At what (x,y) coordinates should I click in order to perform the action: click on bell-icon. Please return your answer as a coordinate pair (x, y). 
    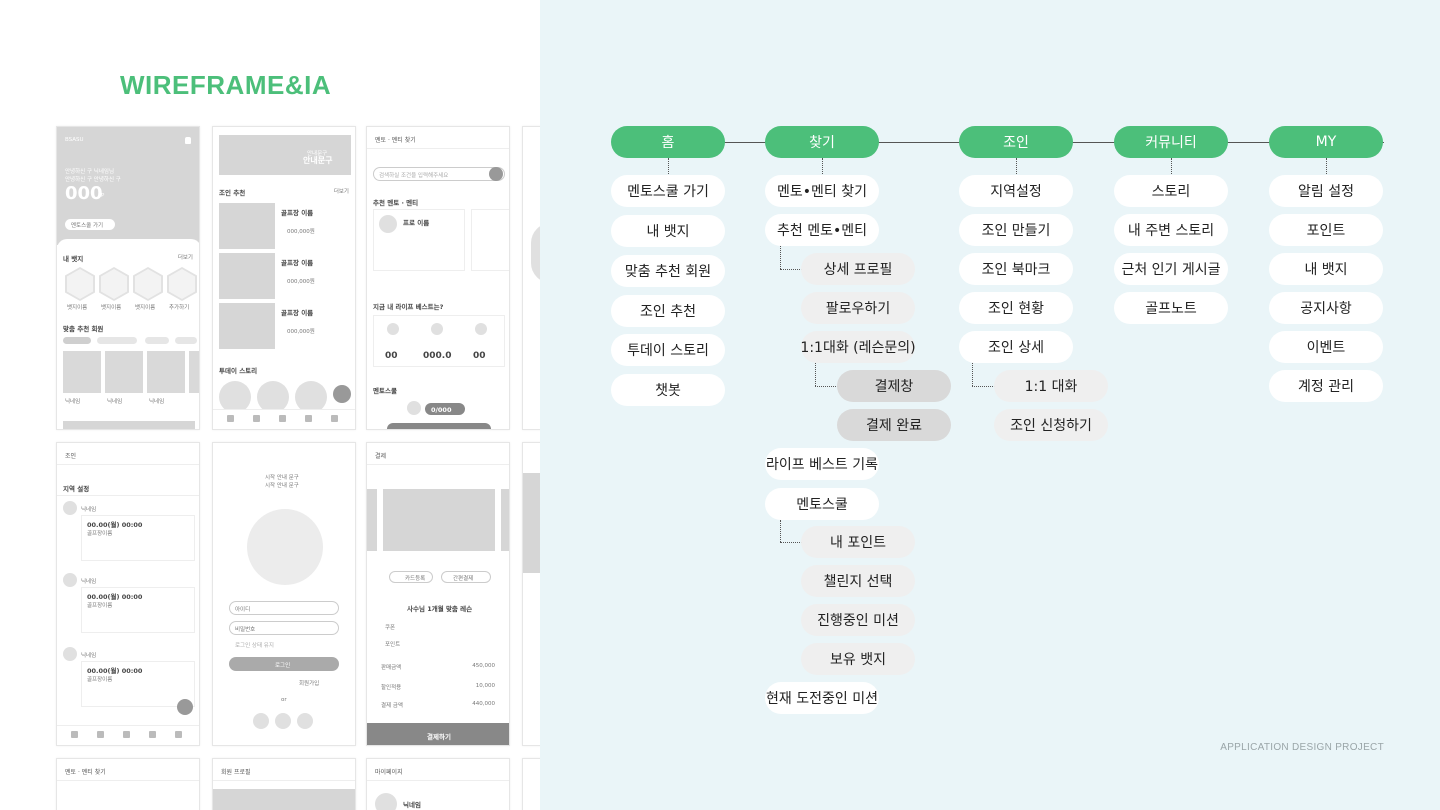
    Looking at the image, I should click on (188, 140).